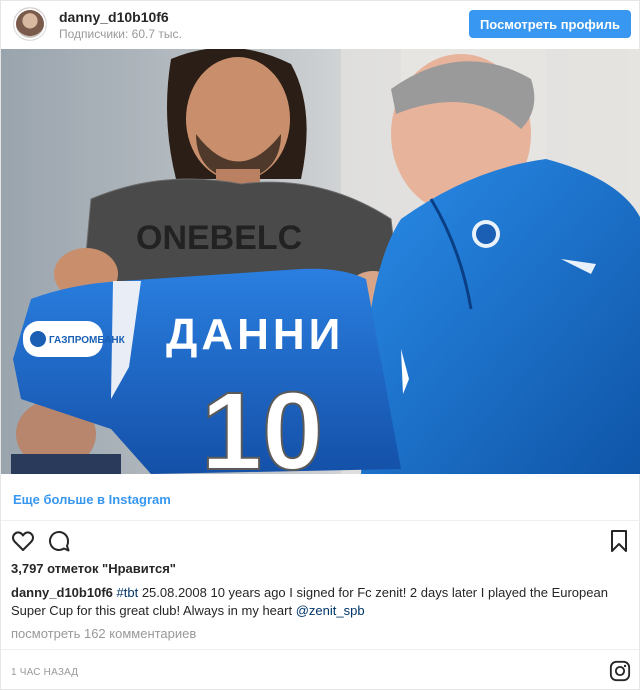 Image resolution: width=640 pixels, height=690 pixels. I want to click on bookmark-icon, so click(619, 541).